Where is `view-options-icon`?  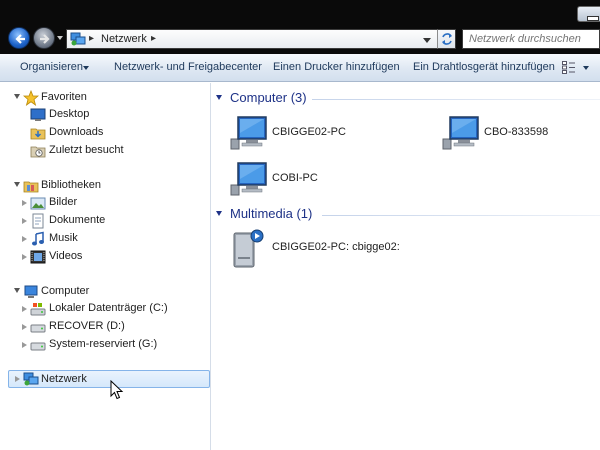
view-options-icon is located at coordinates (569, 67).